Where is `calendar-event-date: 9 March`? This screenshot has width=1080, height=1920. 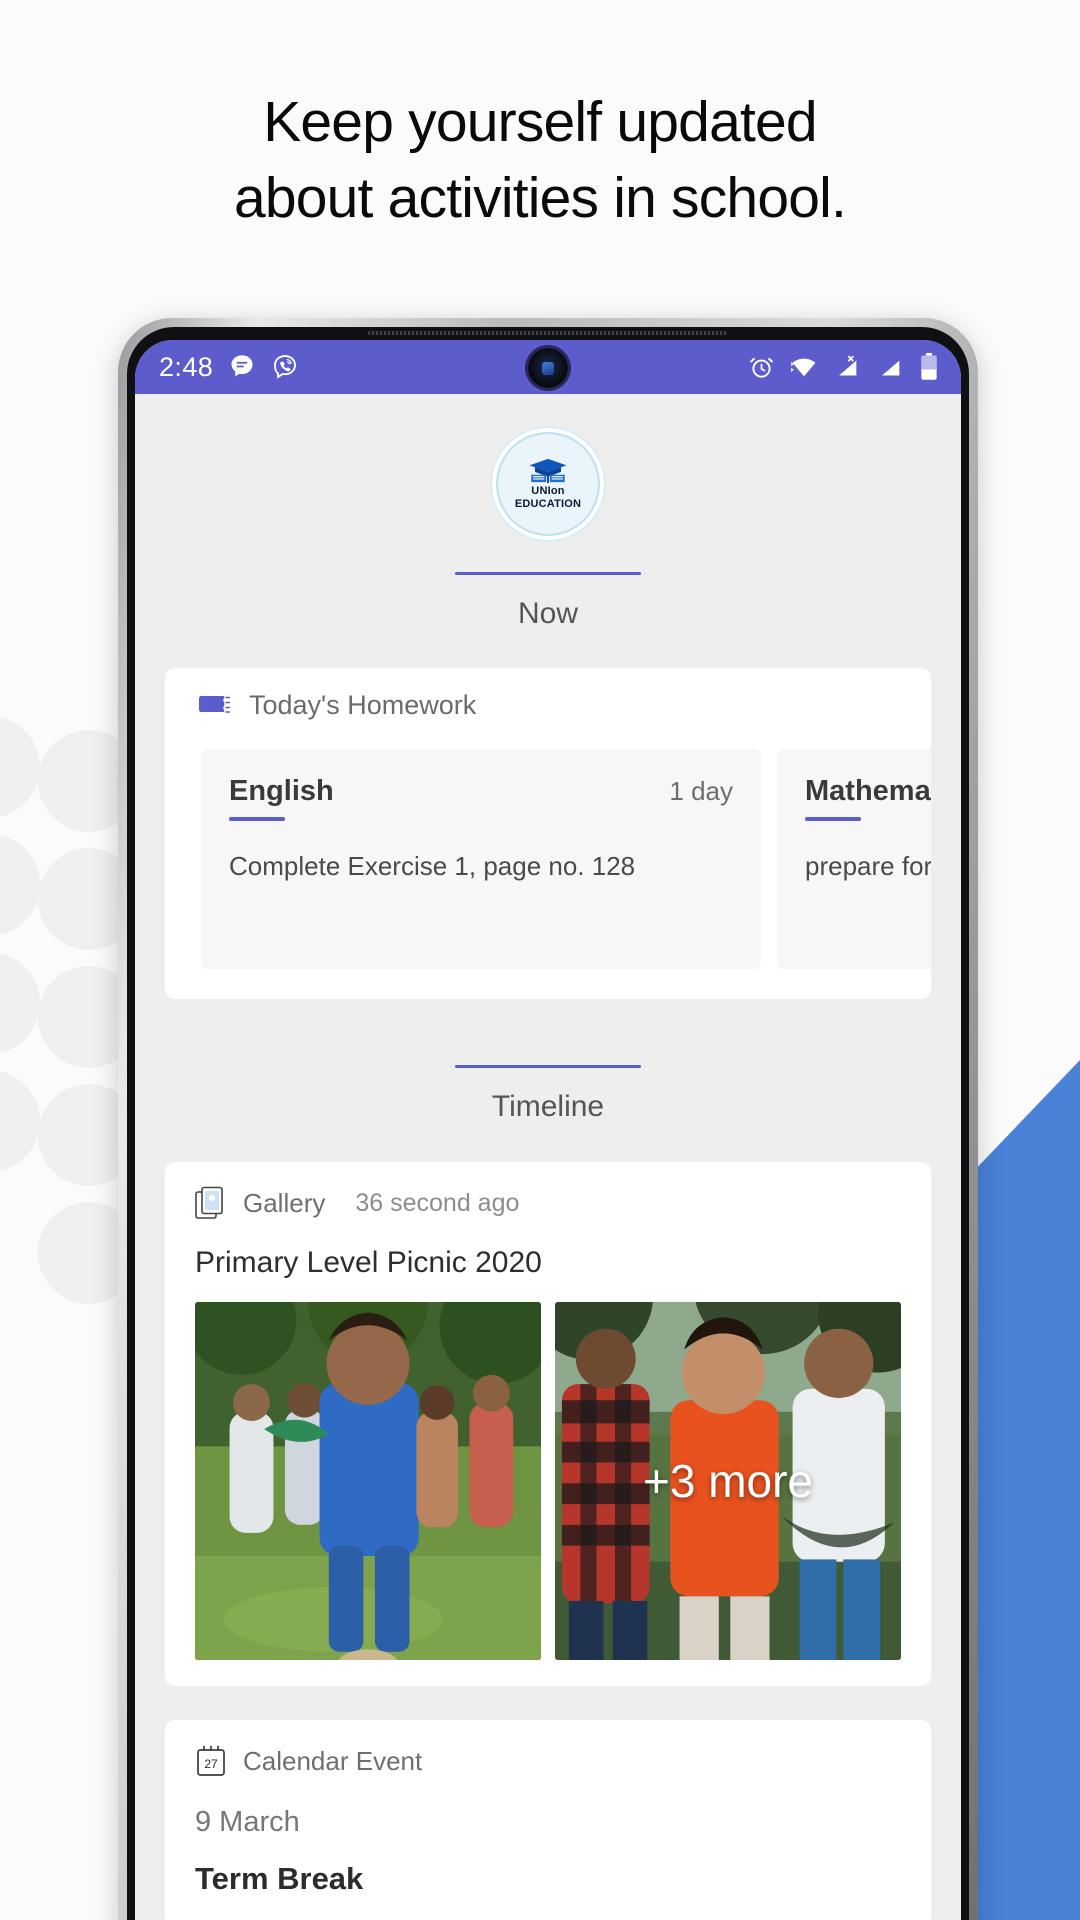
calendar-event-date: 9 March is located at coordinates (247, 1822).